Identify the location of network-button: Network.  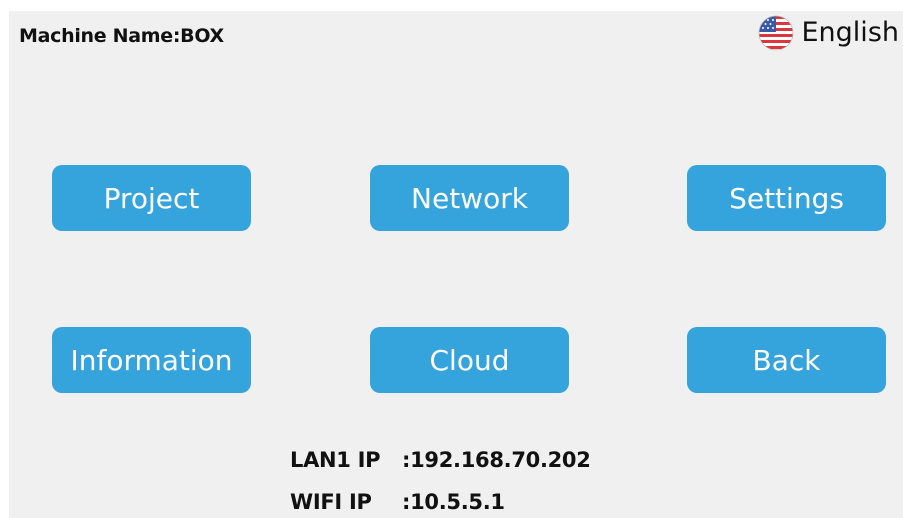
(469, 198).